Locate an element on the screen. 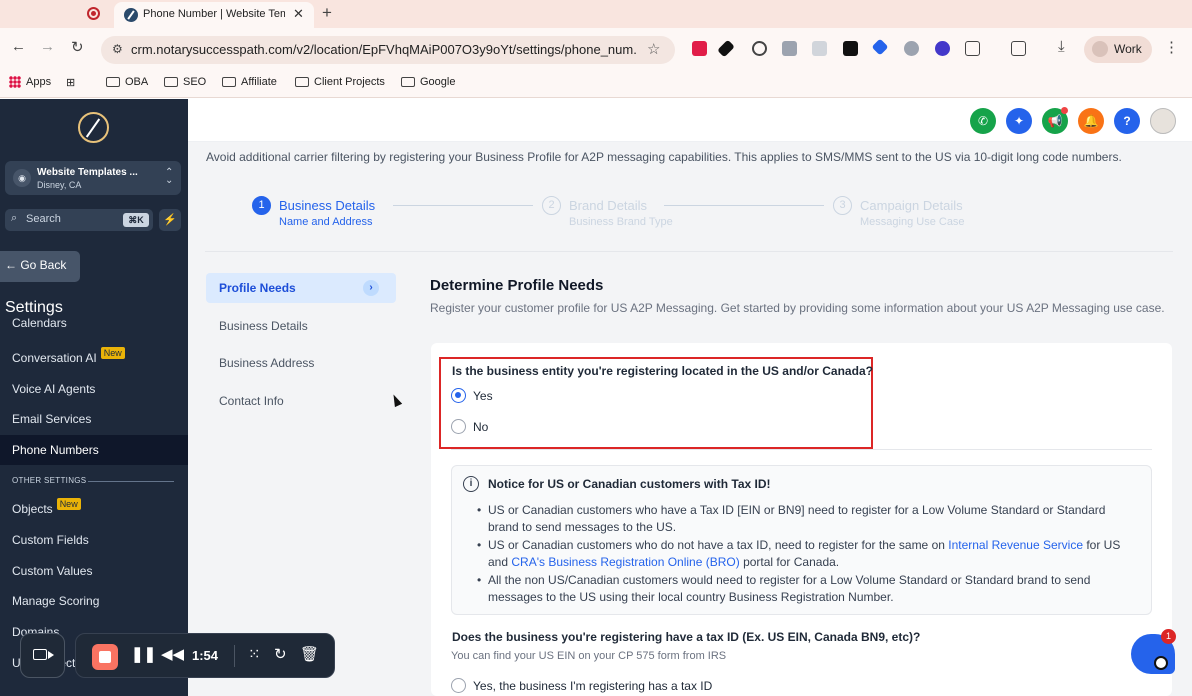 The height and width of the screenshot is (696, 1192). radio-yes is located at coordinates (458, 395).